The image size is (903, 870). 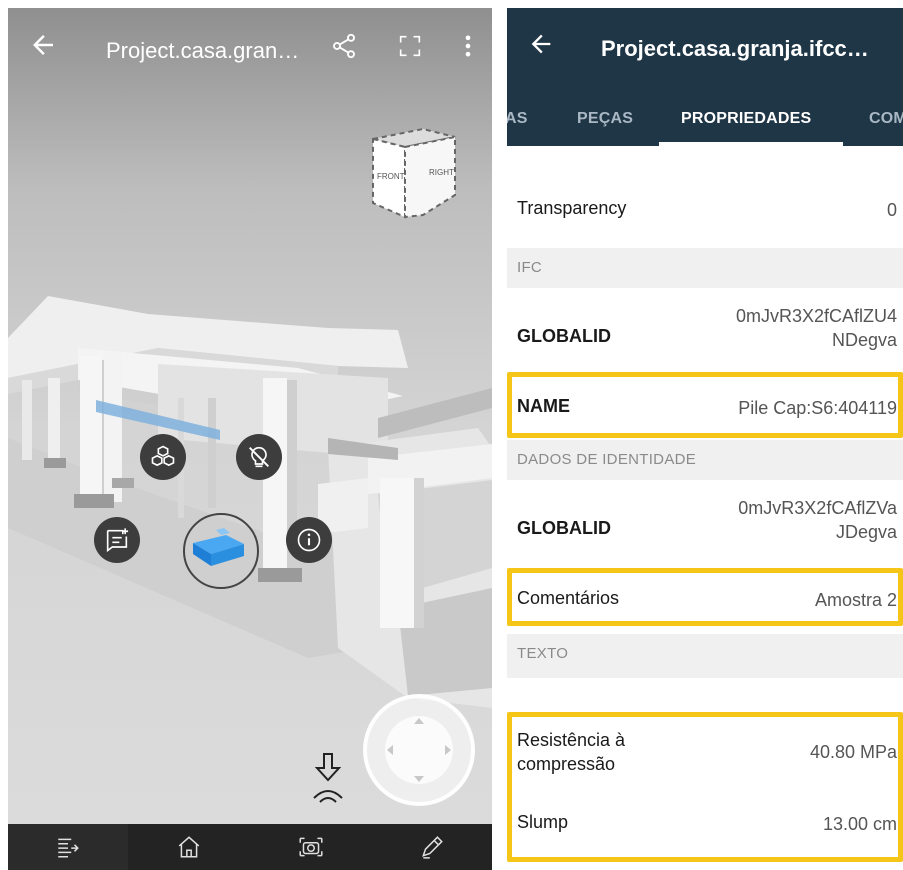 What do you see at coordinates (891, 210) in the screenshot?
I see `property-value: 0` at bounding box center [891, 210].